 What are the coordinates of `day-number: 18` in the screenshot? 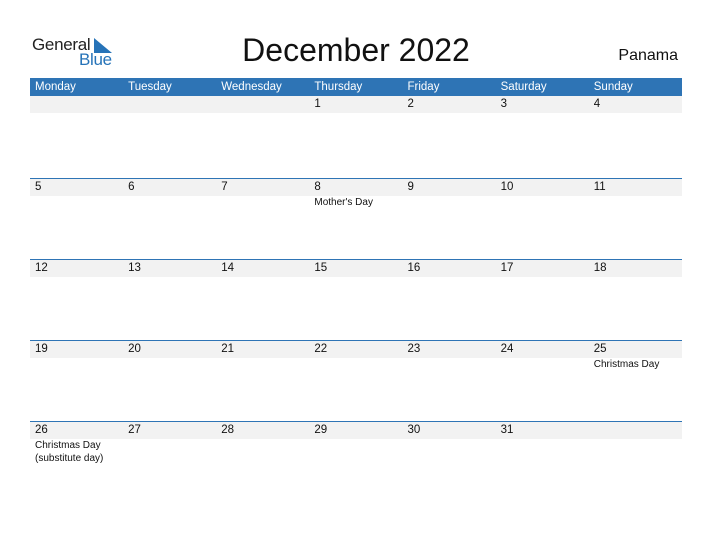 It's located at (600, 268).